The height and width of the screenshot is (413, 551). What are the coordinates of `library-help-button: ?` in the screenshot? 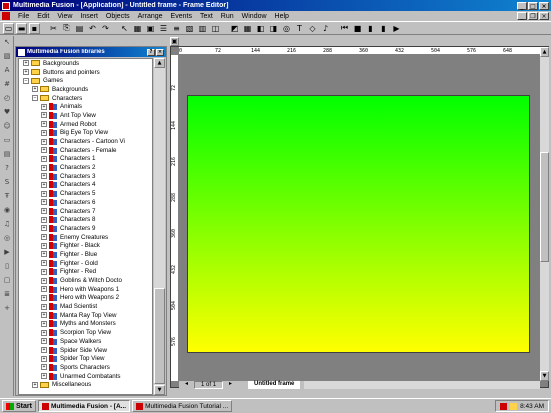 It's located at (151, 52).